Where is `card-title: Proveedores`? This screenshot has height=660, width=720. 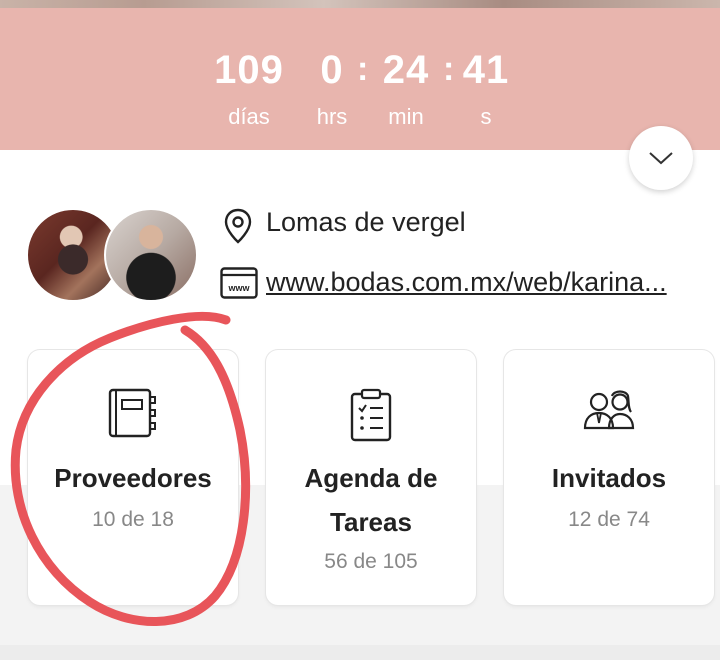 card-title: Proveedores is located at coordinates (133, 478).